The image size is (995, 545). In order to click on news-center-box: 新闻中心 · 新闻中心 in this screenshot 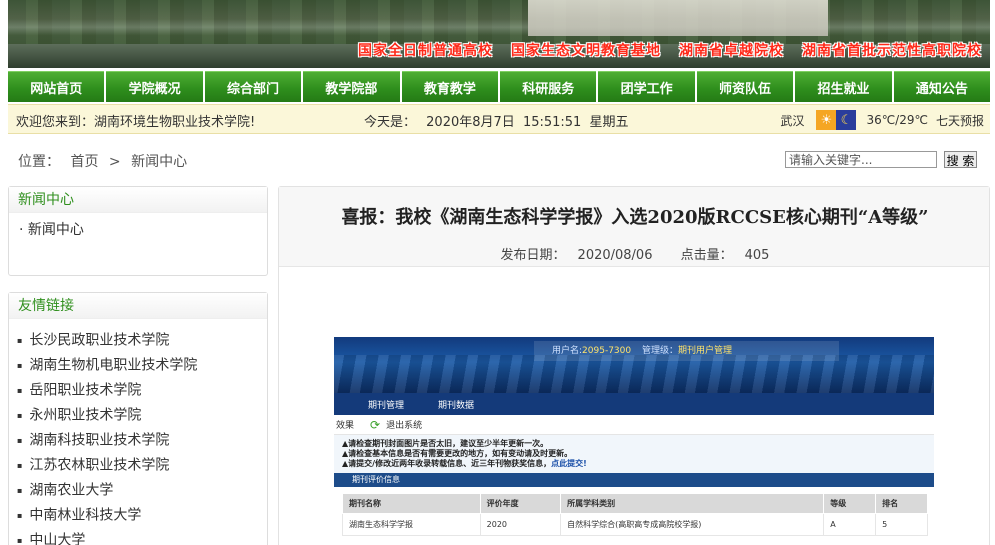, I will do `click(138, 231)`.